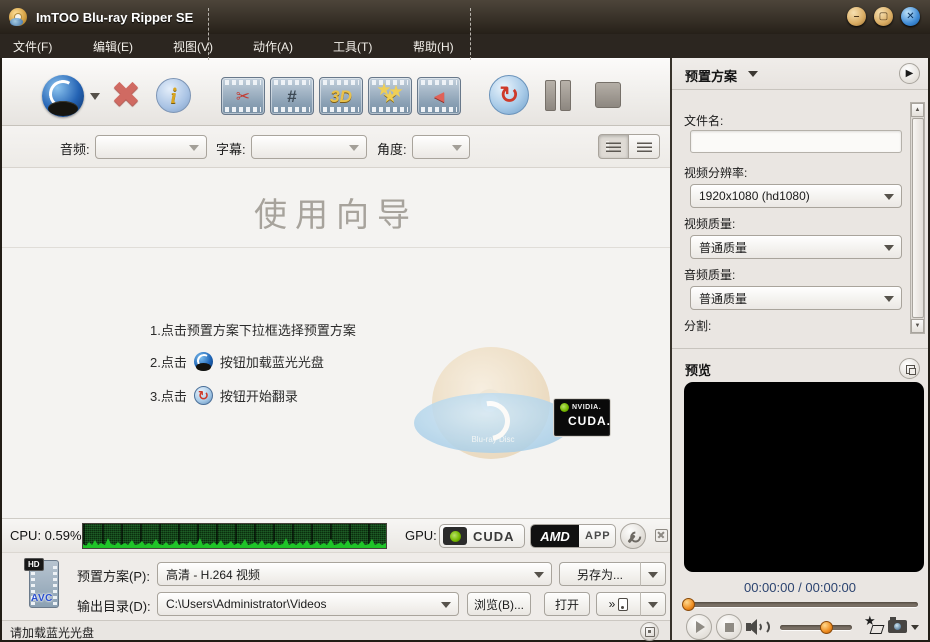 The width and height of the screenshot is (930, 642). What do you see at coordinates (465, 17) in the screenshot?
I see `title-bar: ImTOO Blu-ray Ripper SE – ▢ ✕` at bounding box center [465, 17].